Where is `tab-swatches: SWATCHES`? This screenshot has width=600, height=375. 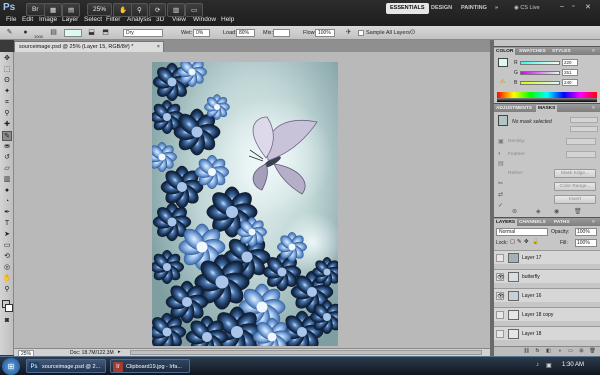
tab-swatches: SWATCHES is located at coordinates (532, 52).